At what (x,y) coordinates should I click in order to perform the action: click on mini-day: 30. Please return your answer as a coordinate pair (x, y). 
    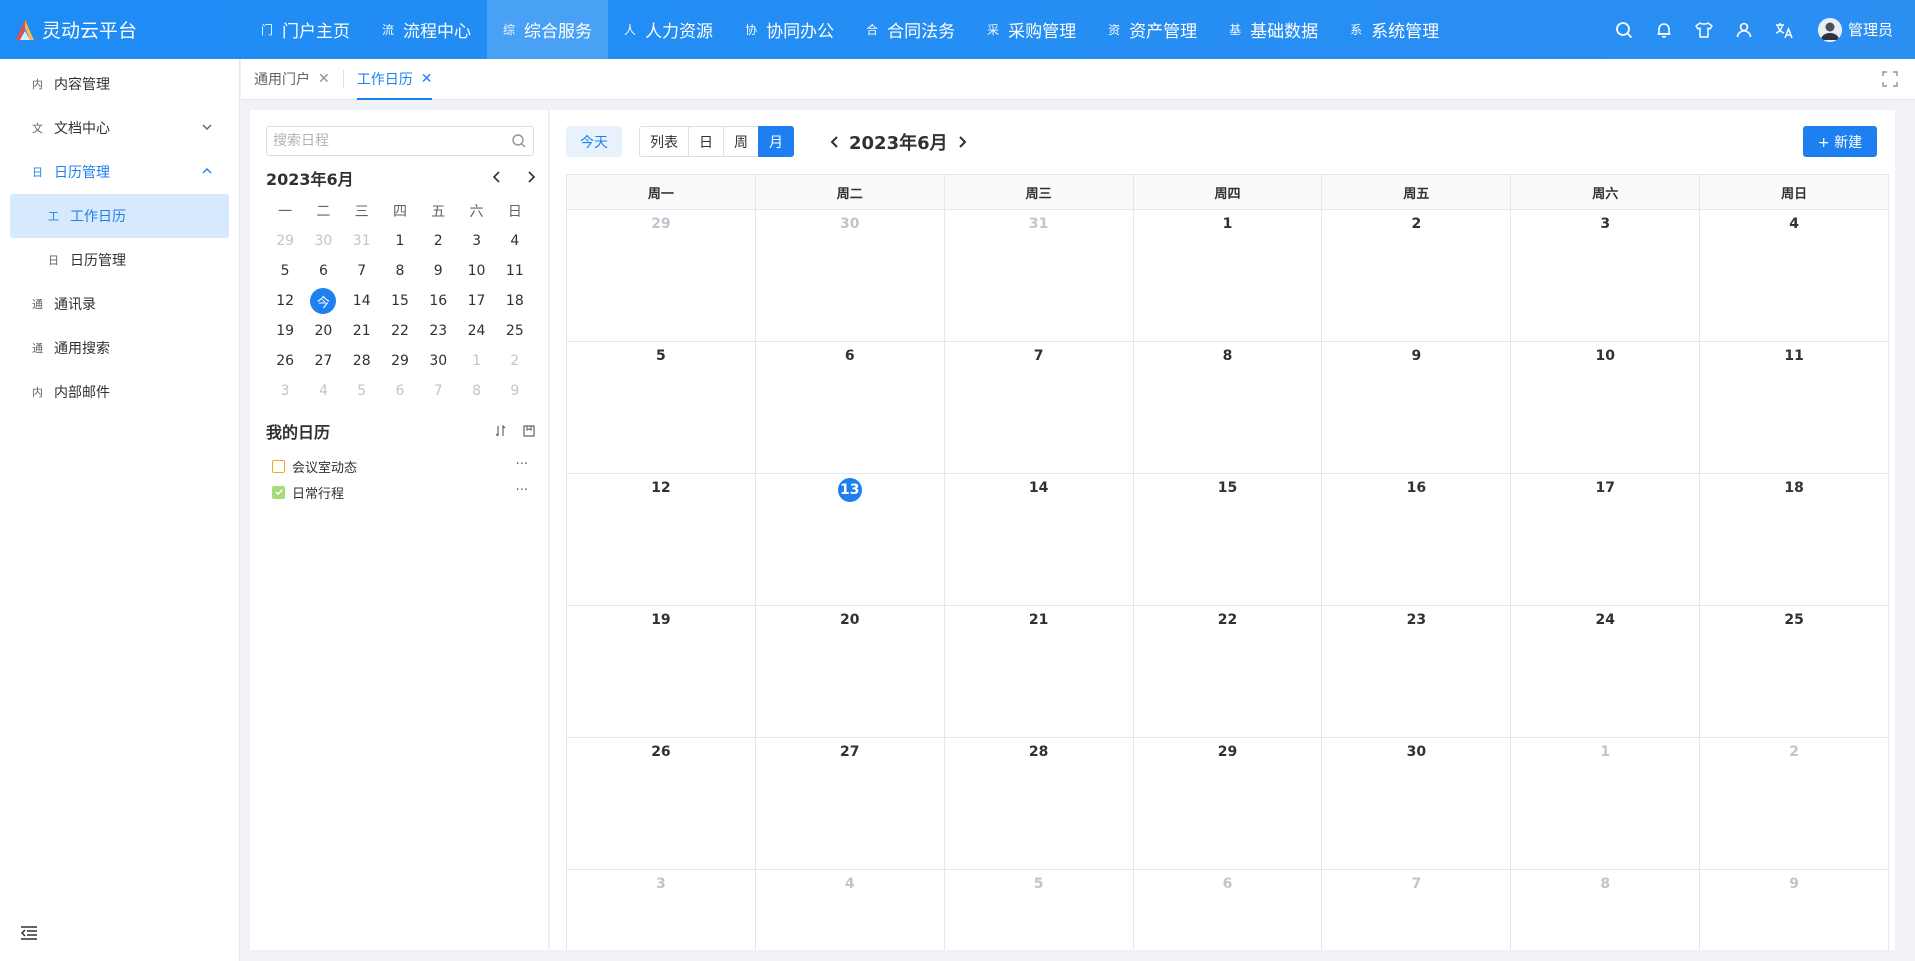
    Looking at the image, I should click on (438, 361).